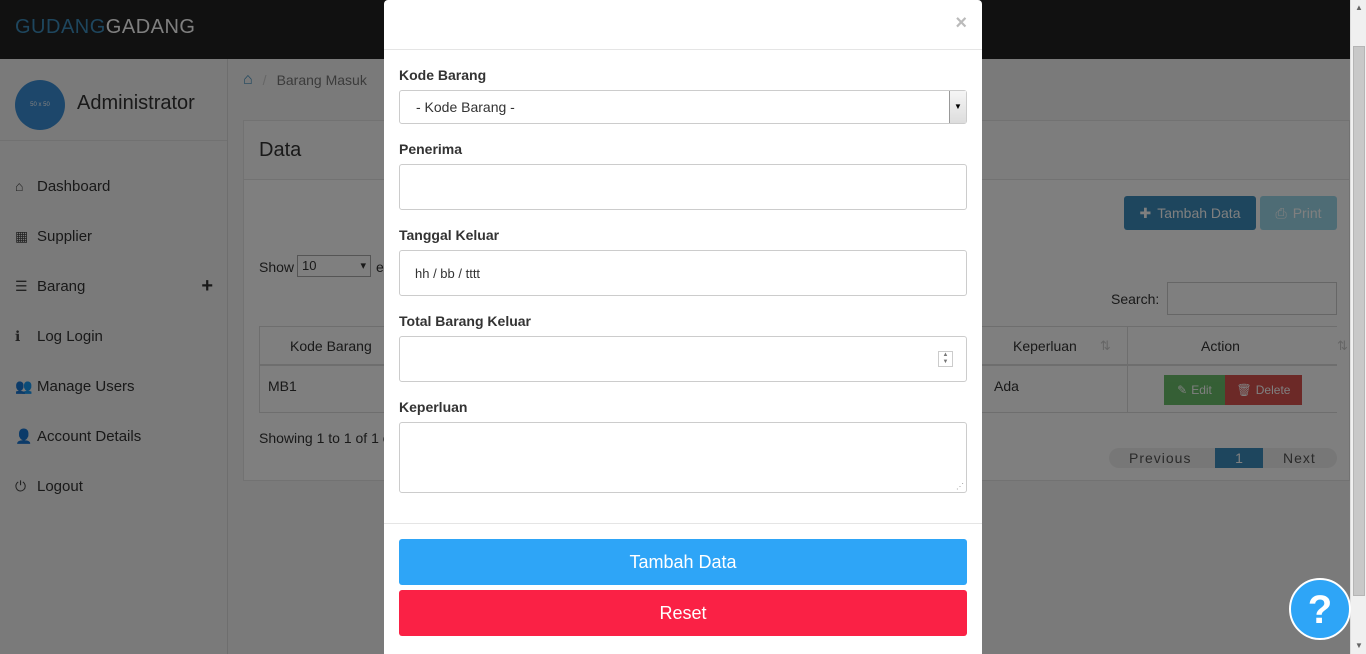 This screenshot has width=1366, height=654. I want to click on close-icon: ×, so click(961, 23).